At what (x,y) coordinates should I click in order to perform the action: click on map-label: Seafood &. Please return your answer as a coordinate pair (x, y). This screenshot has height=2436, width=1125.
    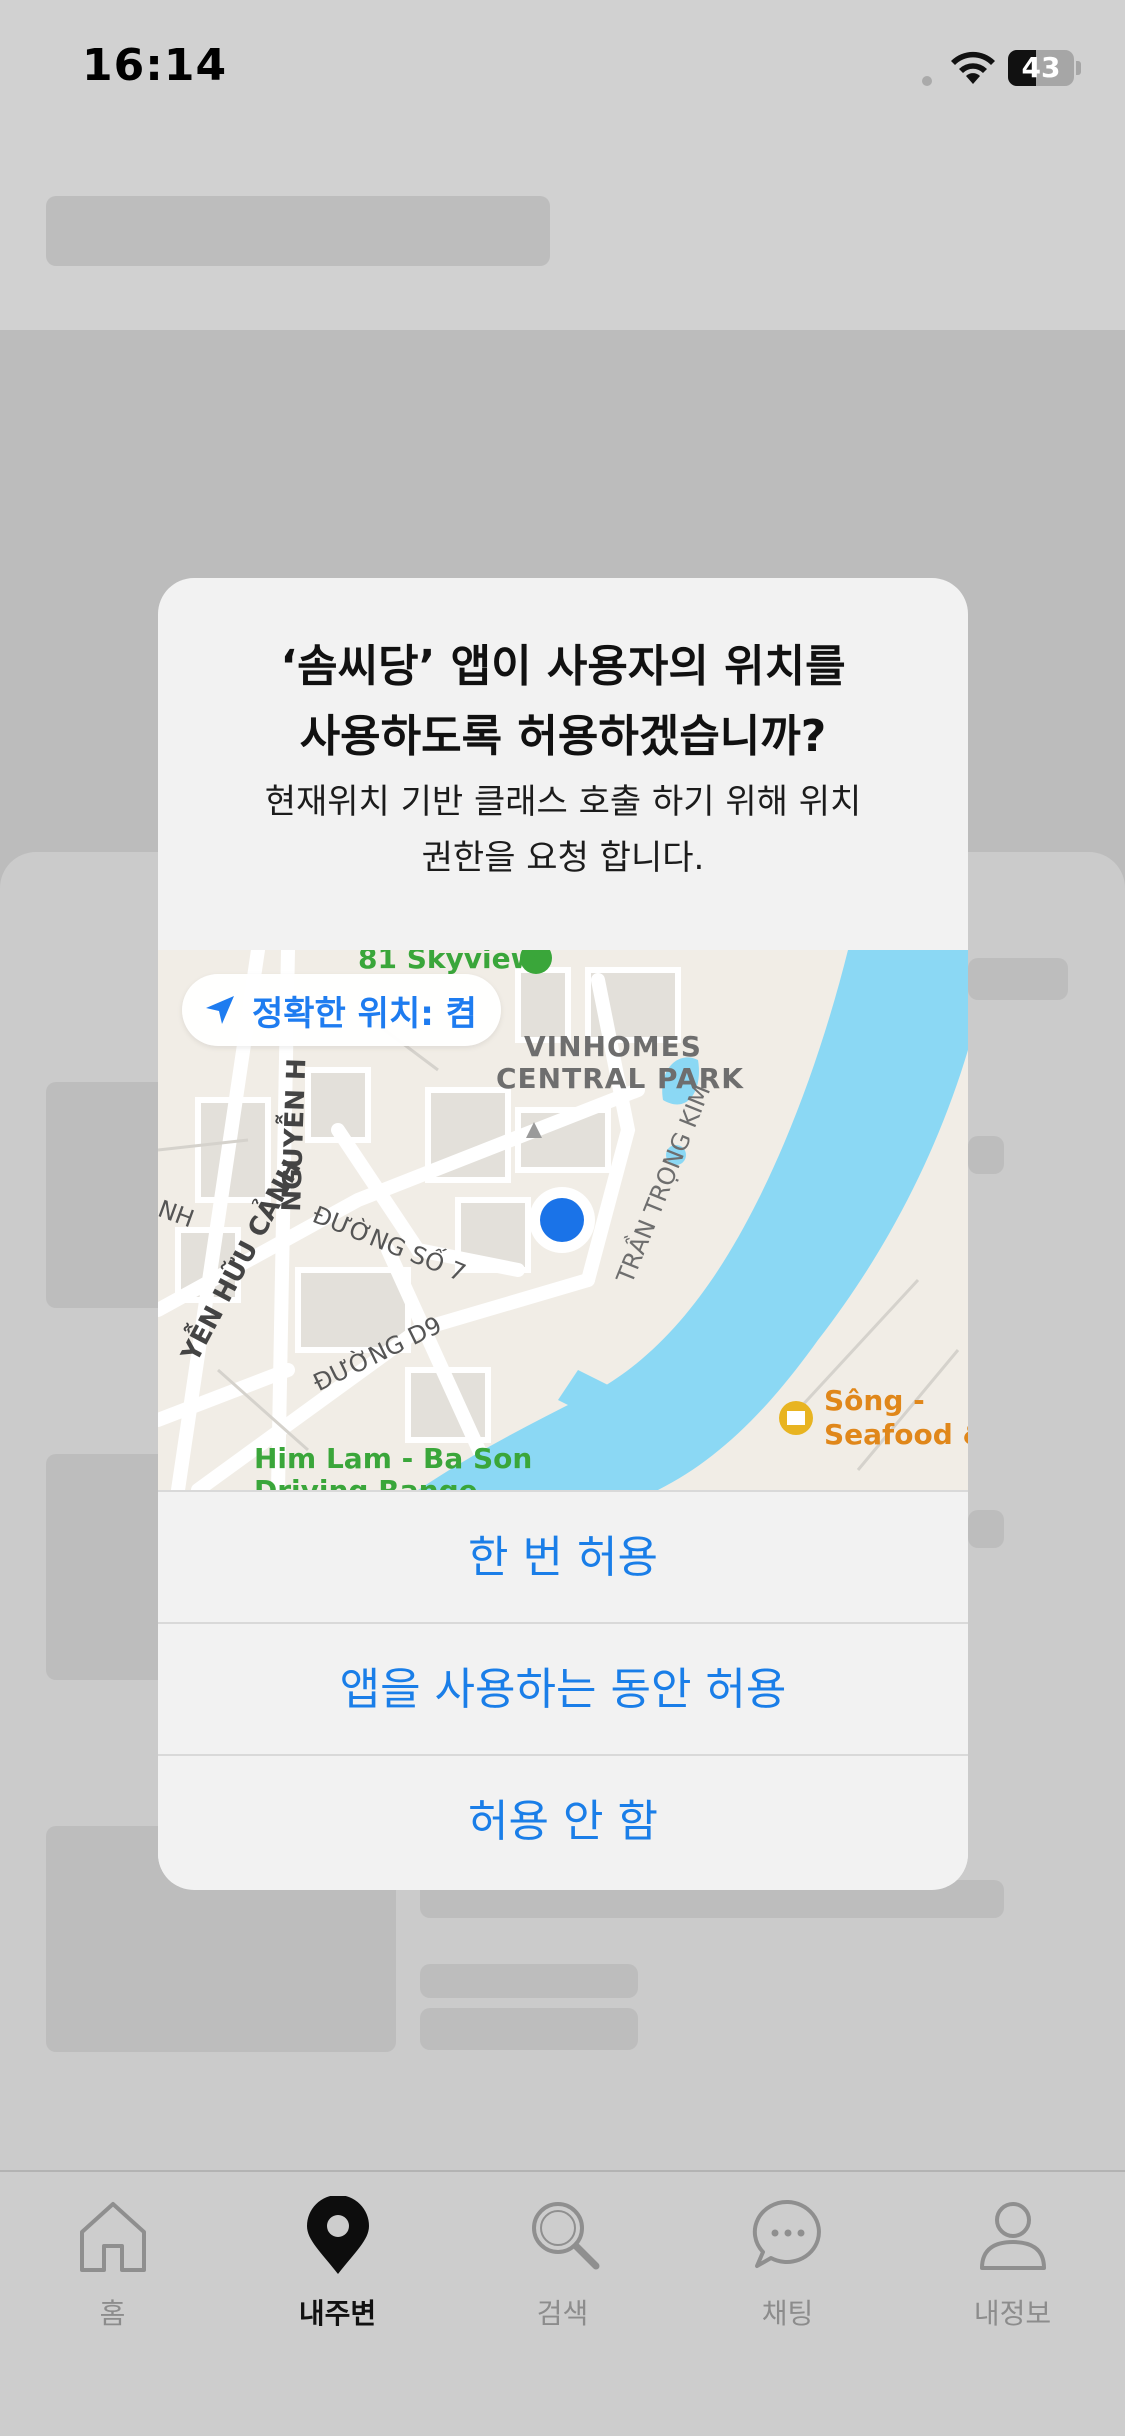
    Looking at the image, I should click on (896, 1434).